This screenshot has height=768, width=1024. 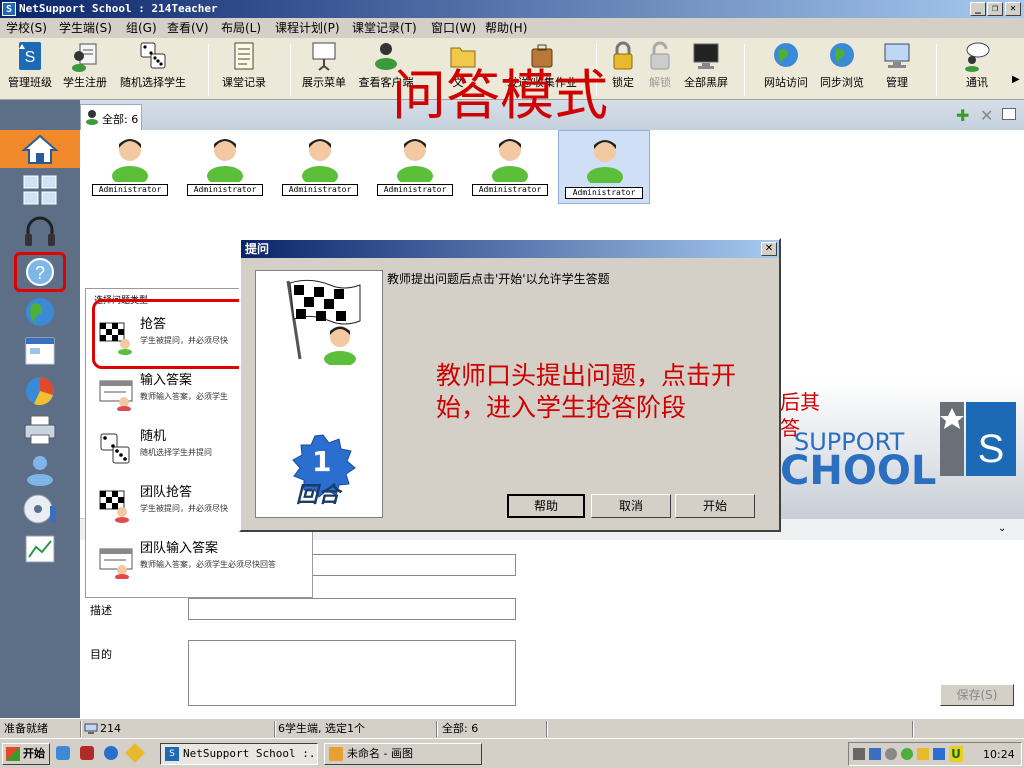 What do you see at coordinates (244, 82) in the screenshot?
I see `toolbar-label: 课堂记录` at bounding box center [244, 82].